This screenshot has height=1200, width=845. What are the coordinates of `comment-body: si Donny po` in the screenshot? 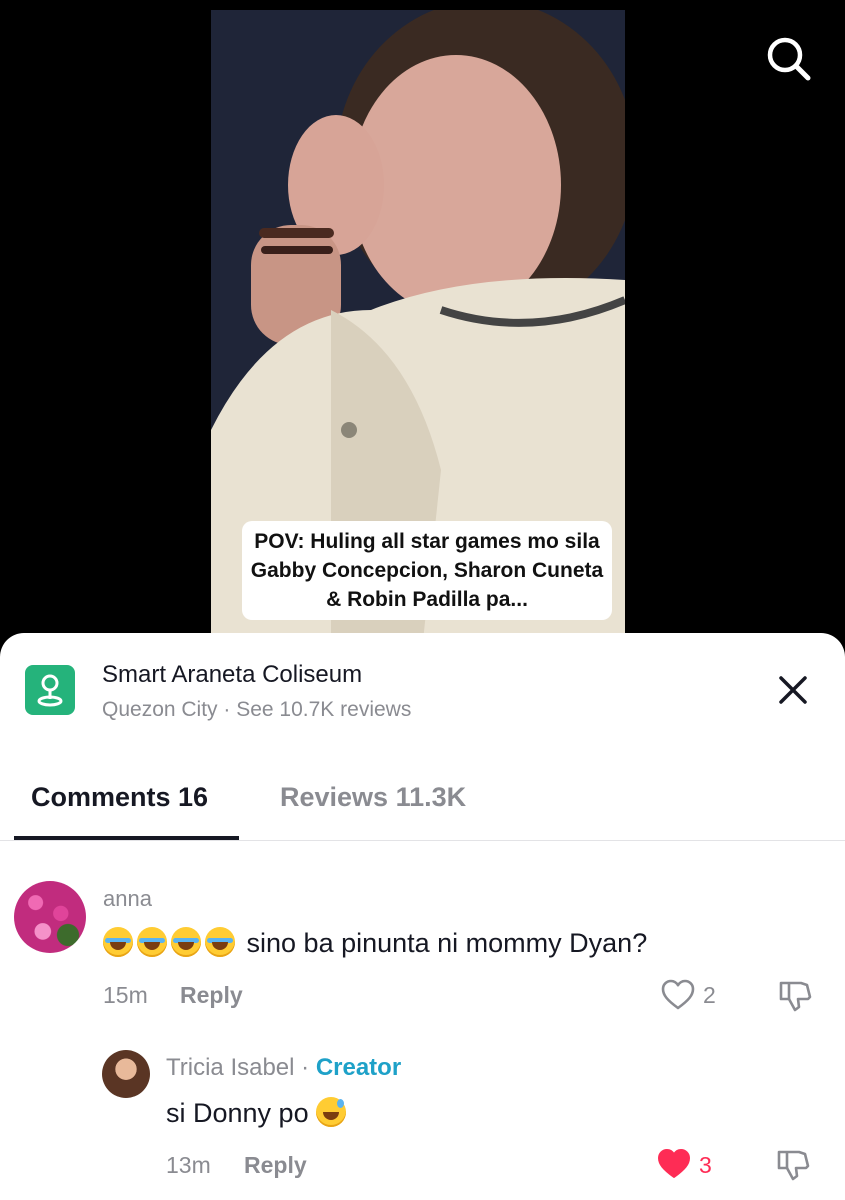 It's located at (237, 1113).